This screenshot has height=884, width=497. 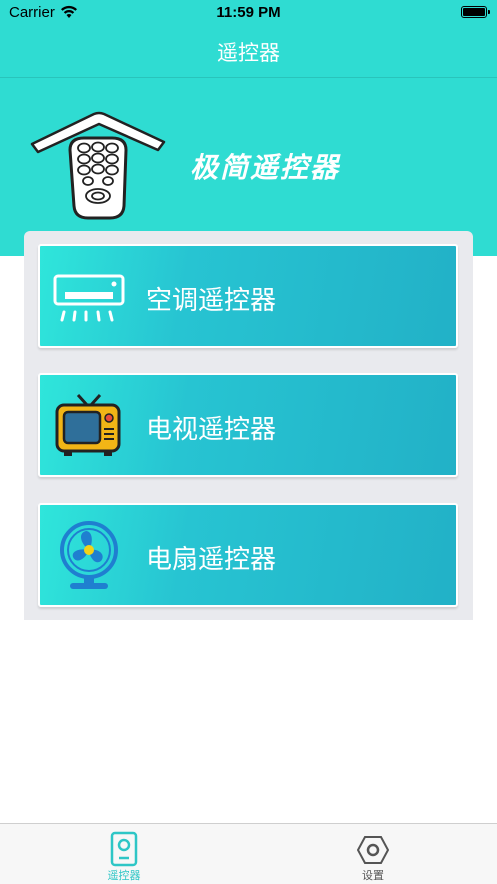 I want to click on tab-remote: 遥控器, so click(x=124, y=854).